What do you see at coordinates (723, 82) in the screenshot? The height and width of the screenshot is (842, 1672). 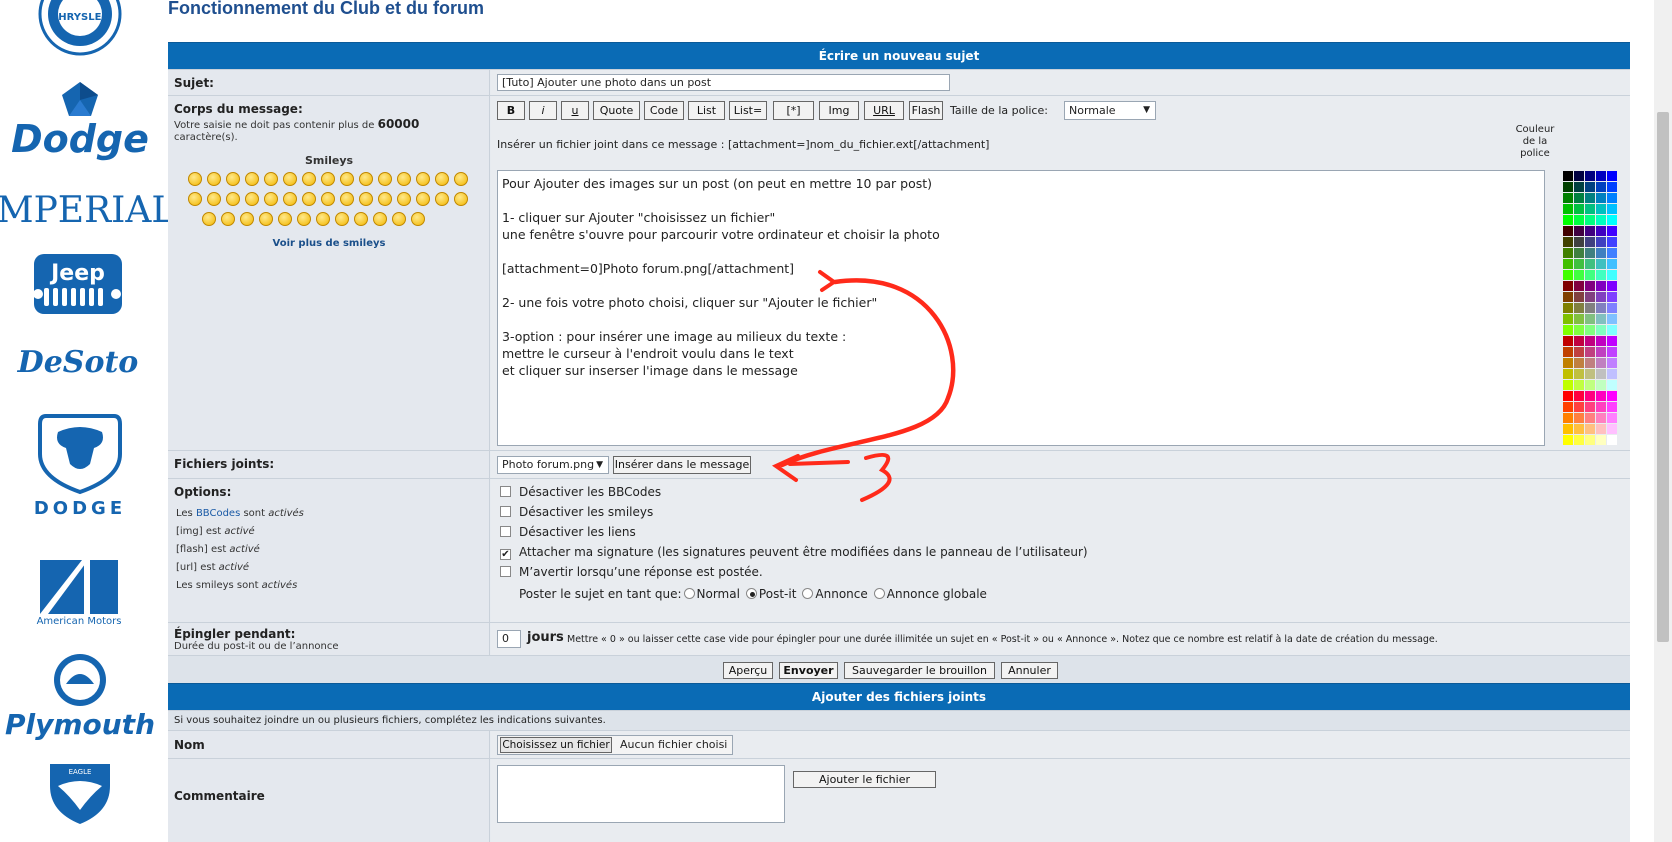 I see `subject-input: [Tuto] Ajouter une photo dans un post` at bounding box center [723, 82].